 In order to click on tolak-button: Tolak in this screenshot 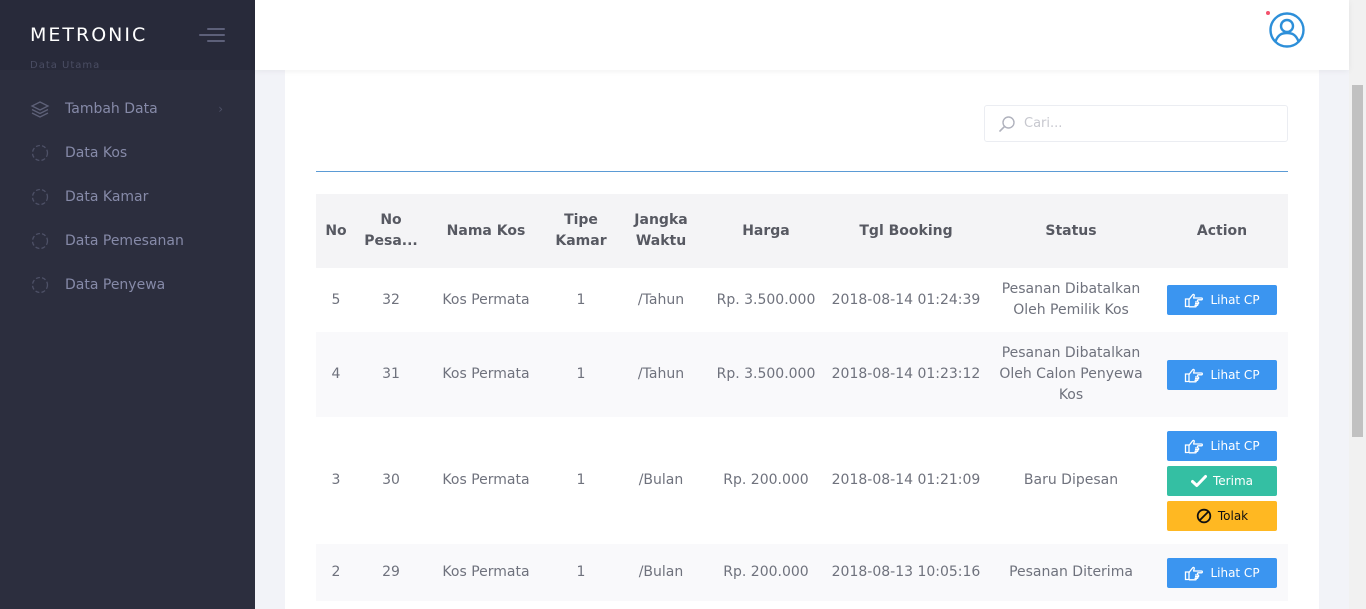, I will do `click(1222, 515)`.